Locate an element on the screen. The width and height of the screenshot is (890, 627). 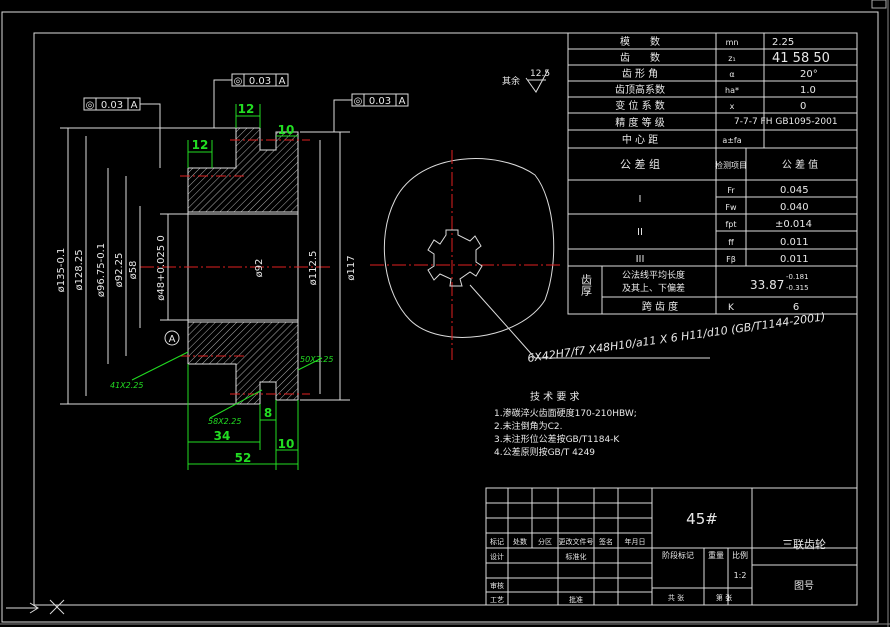
param-name-4: 变 位 系 数 is located at coordinates (640, 105).